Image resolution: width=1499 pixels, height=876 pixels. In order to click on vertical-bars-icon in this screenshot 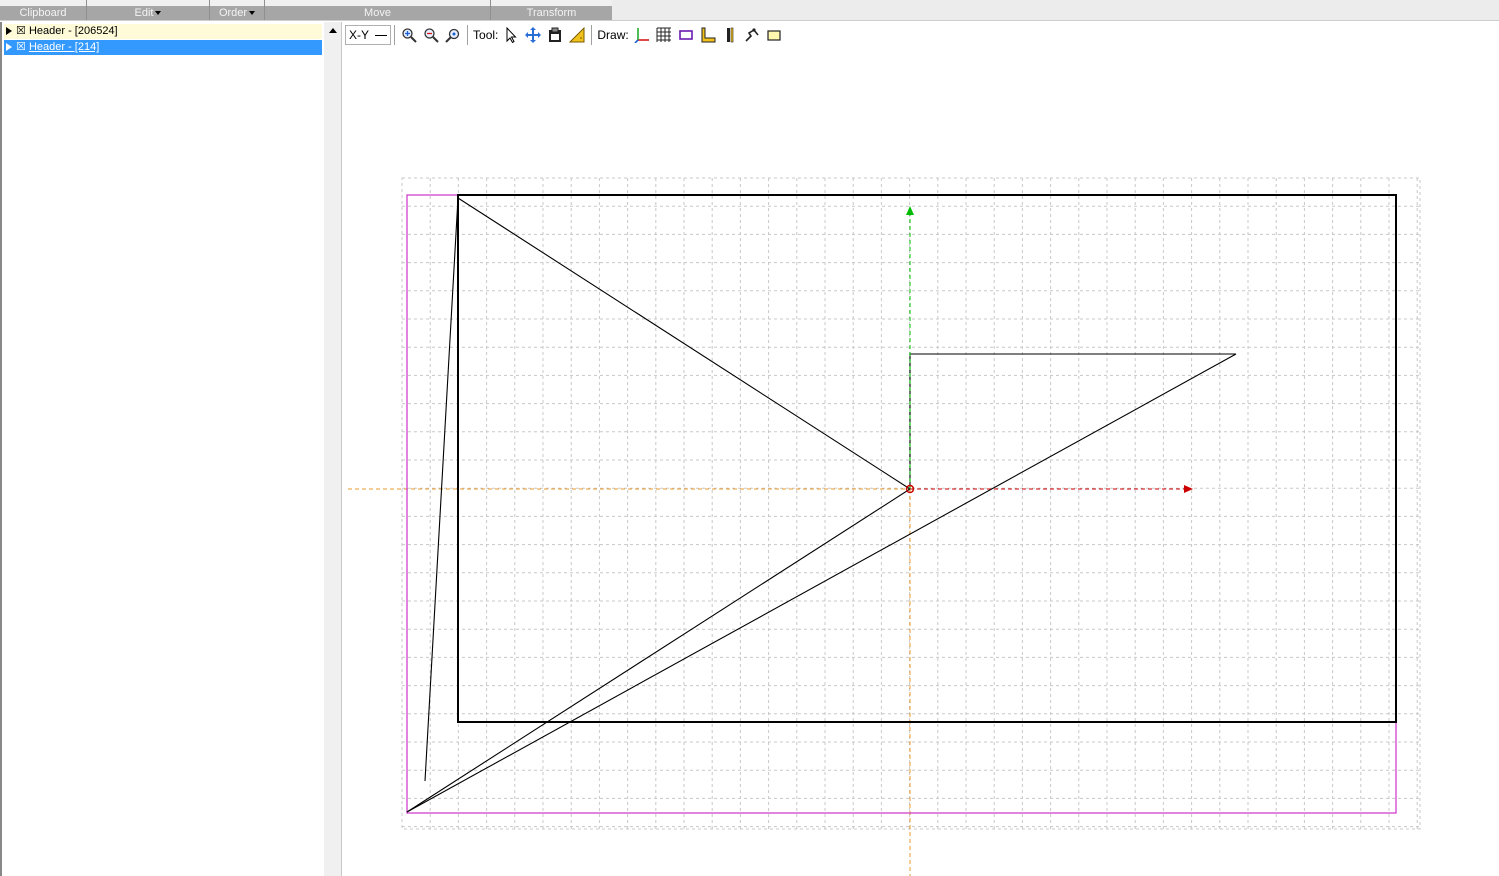, I will do `click(730, 35)`.